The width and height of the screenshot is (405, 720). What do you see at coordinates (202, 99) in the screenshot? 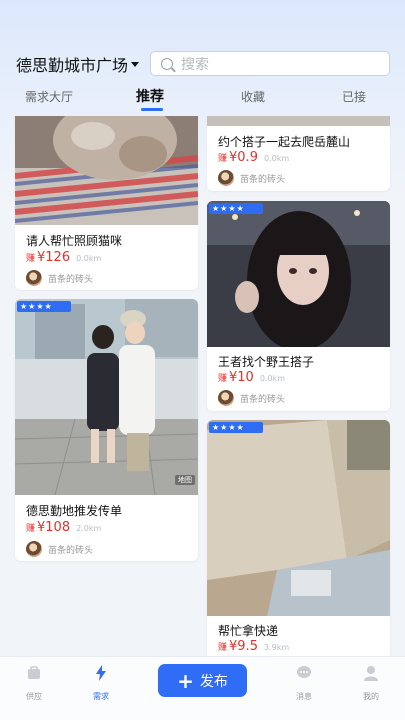
I see `tab-bar: 需求大厅 推荐 收藏 已接` at bounding box center [202, 99].